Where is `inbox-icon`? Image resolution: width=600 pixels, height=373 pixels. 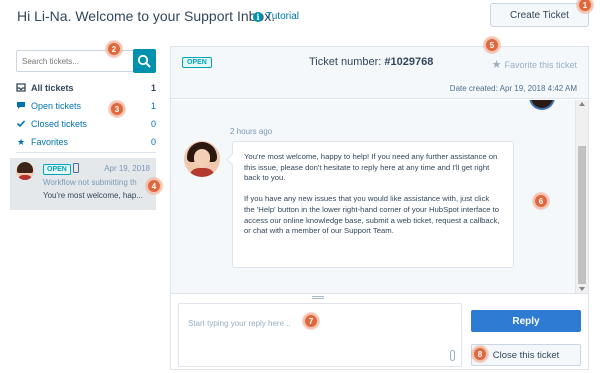
inbox-icon is located at coordinates (21, 88).